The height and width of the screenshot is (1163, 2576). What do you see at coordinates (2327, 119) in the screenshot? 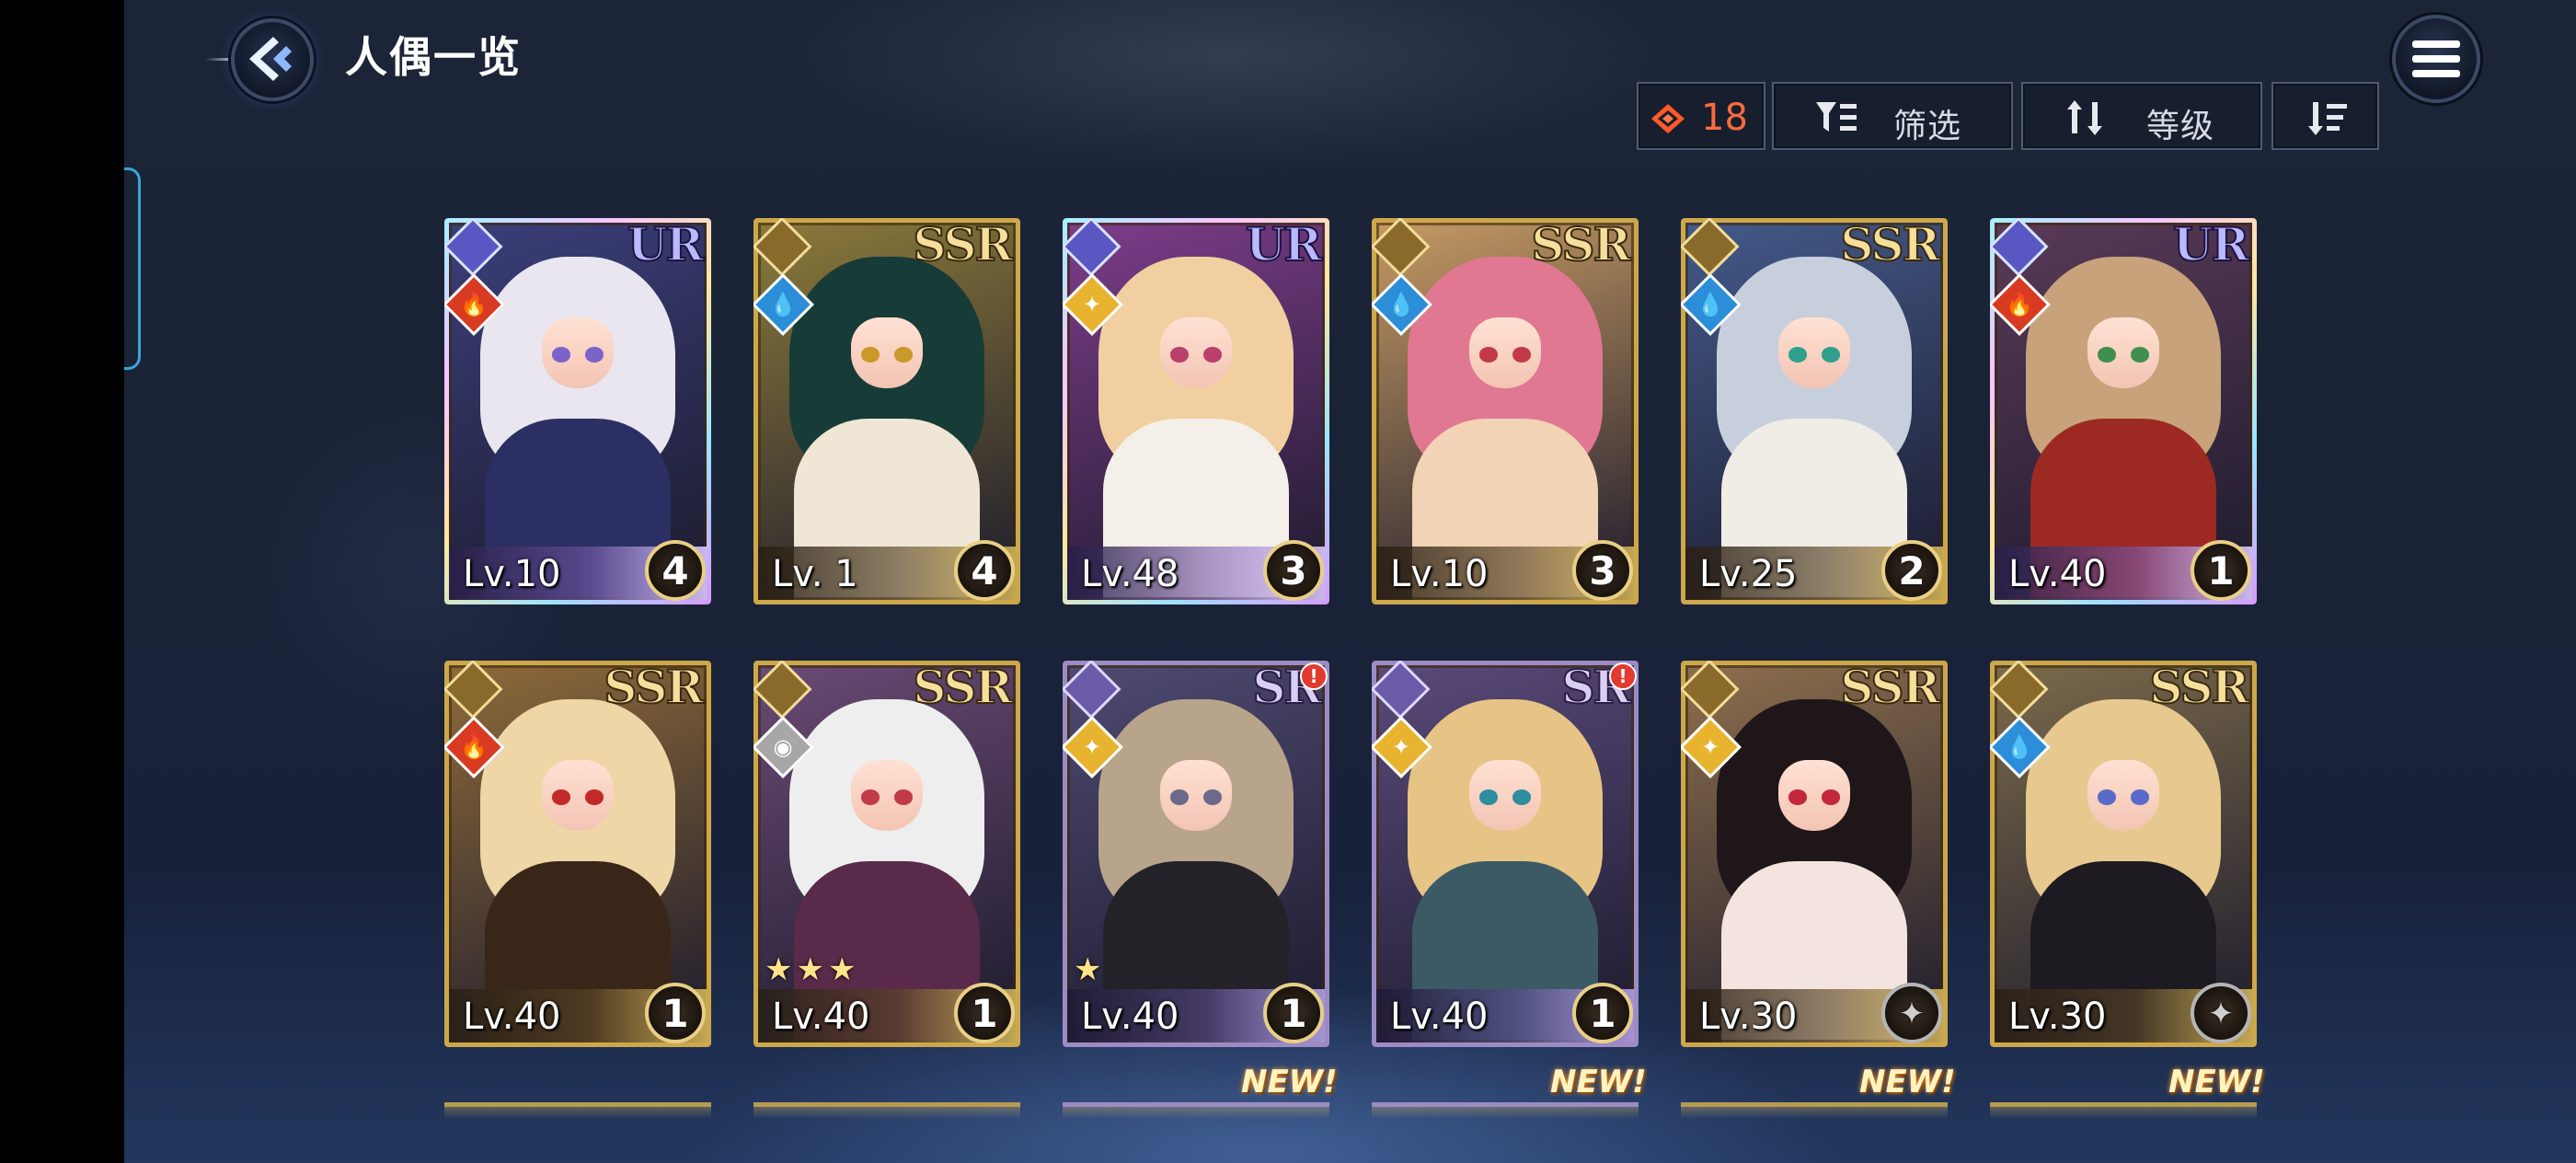
I see `sort-descending-icon` at bounding box center [2327, 119].